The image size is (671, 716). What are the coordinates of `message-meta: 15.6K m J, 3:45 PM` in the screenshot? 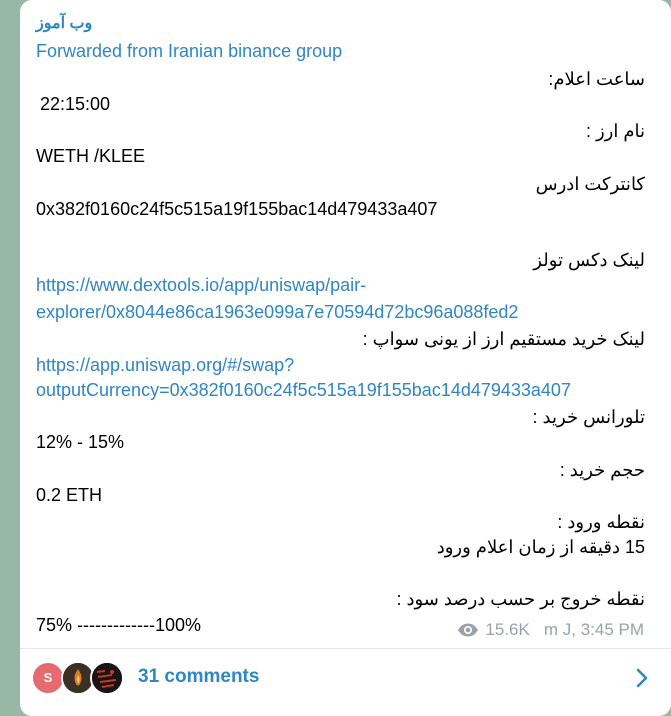 It's located at (550, 630).